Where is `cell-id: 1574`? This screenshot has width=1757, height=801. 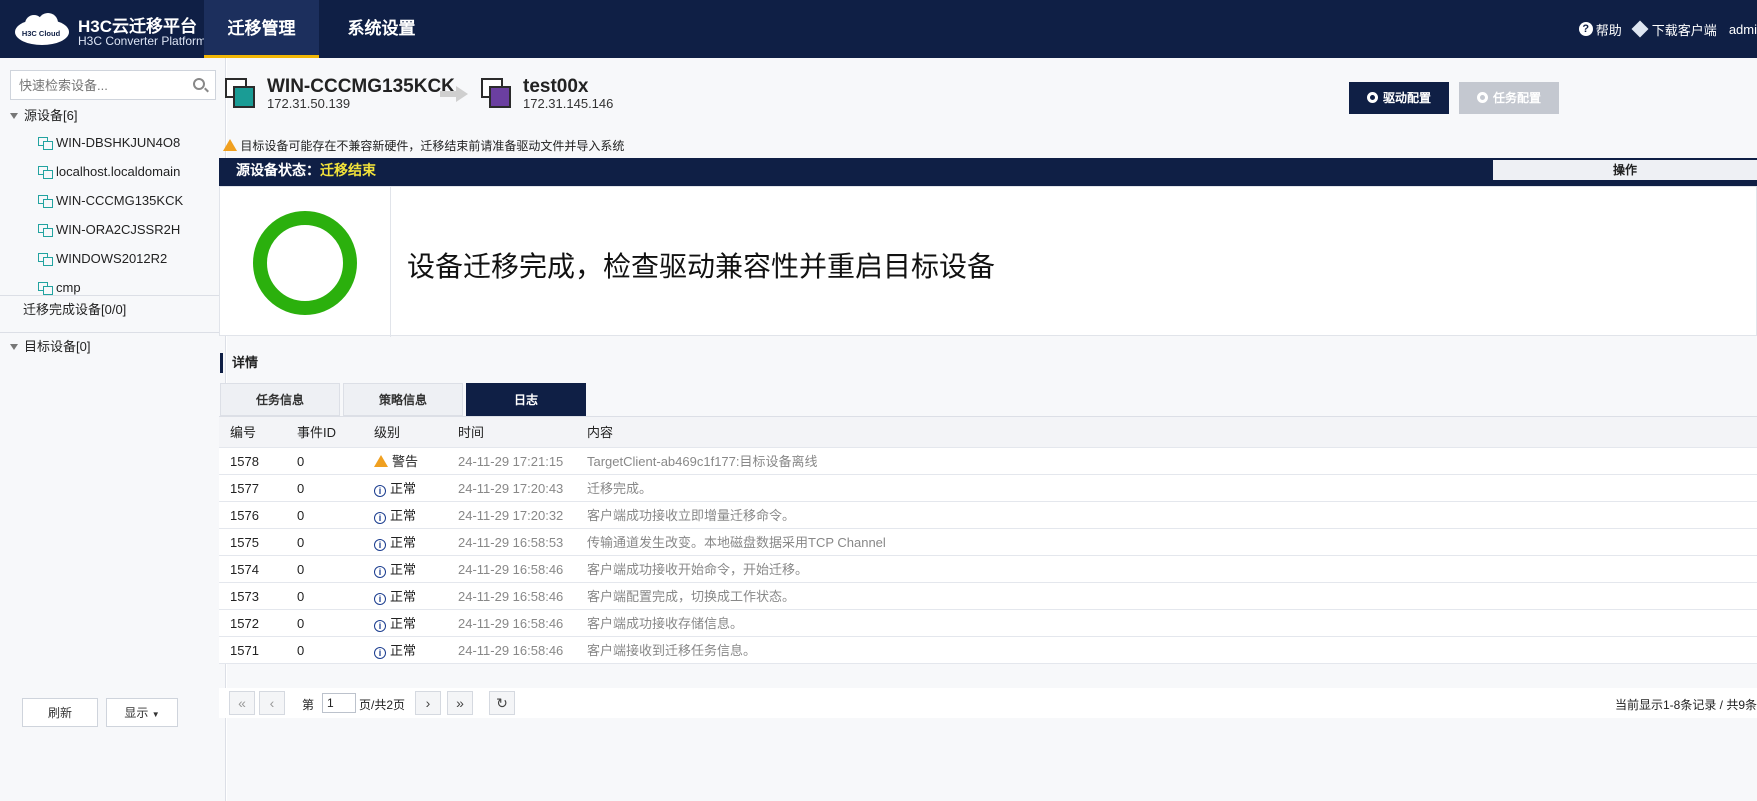 cell-id: 1574 is located at coordinates (244, 569).